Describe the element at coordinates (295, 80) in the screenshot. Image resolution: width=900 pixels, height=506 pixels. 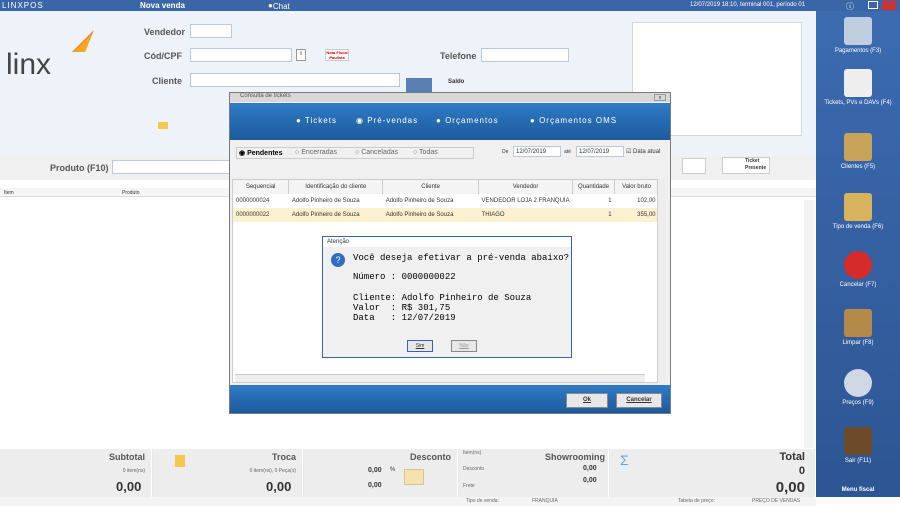
I see `cliente-input` at that location.